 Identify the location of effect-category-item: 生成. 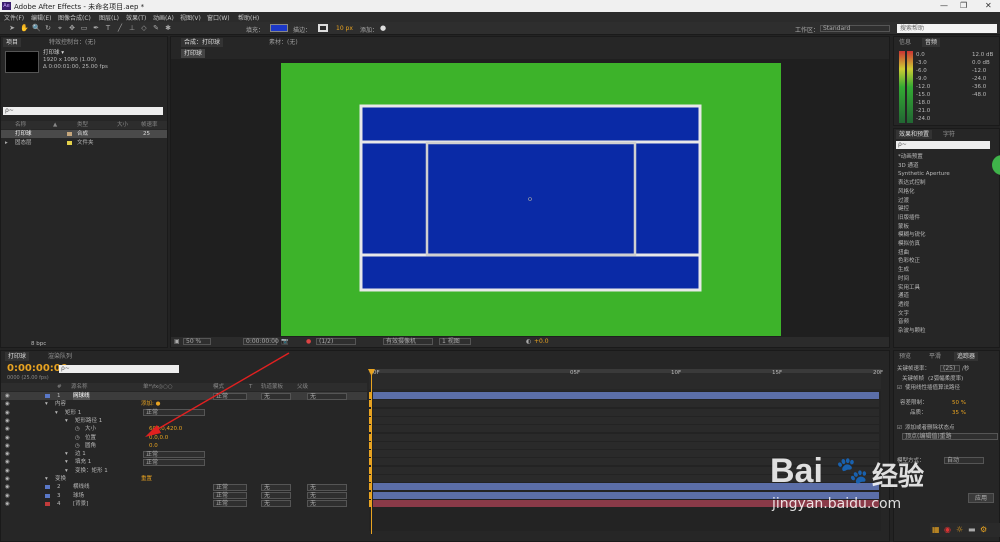
(903, 270).